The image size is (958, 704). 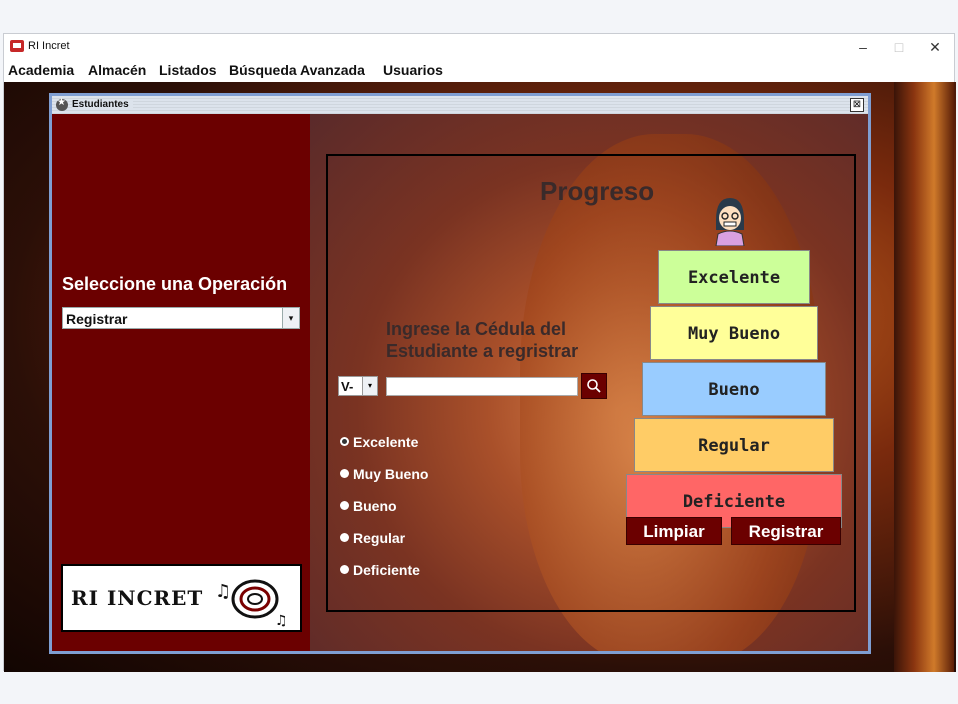 What do you see at coordinates (899, 47) in the screenshot?
I see `maximize-button: □` at bounding box center [899, 47].